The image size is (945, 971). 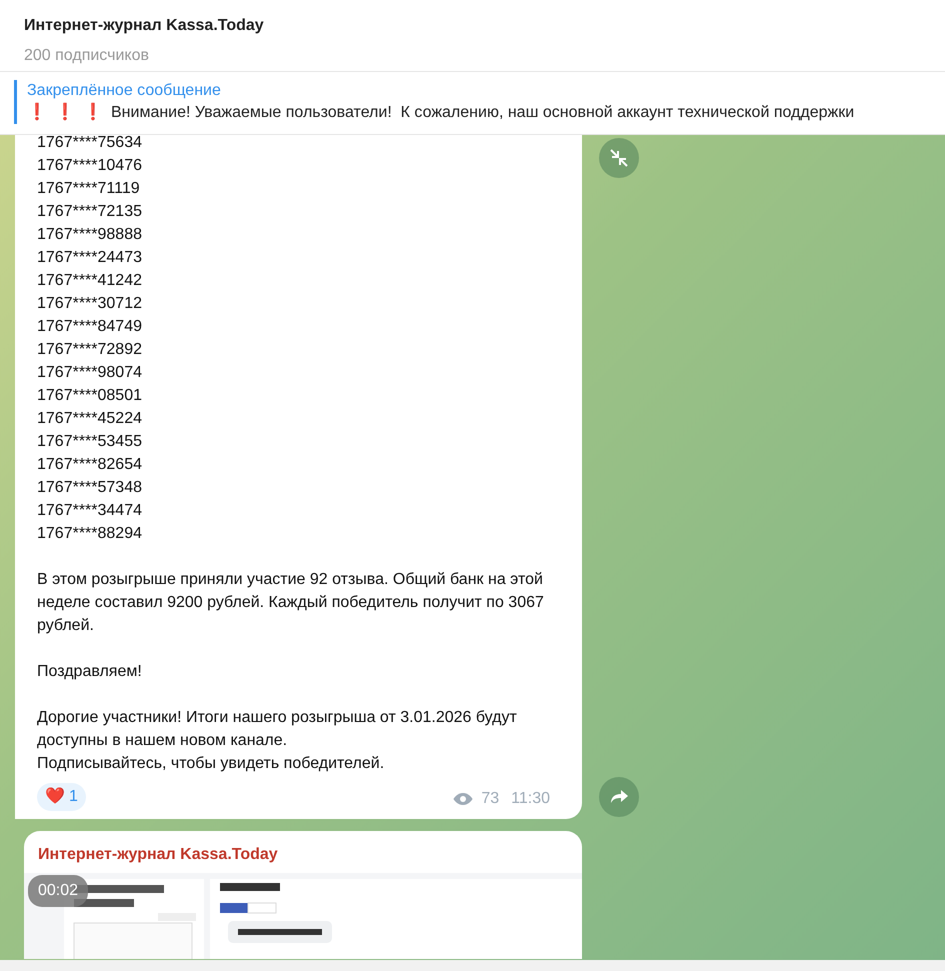 What do you see at coordinates (124, 91) in the screenshot?
I see `pinned-label: Закреплённое сообщение` at bounding box center [124, 91].